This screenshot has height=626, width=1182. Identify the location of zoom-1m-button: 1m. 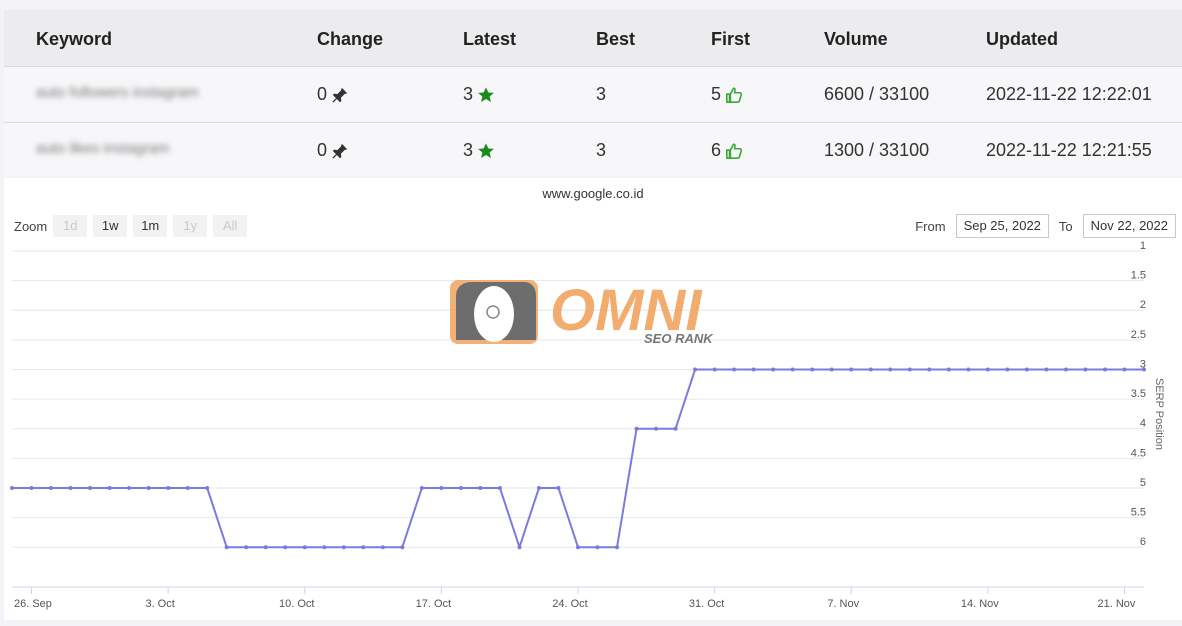
(150, 226).